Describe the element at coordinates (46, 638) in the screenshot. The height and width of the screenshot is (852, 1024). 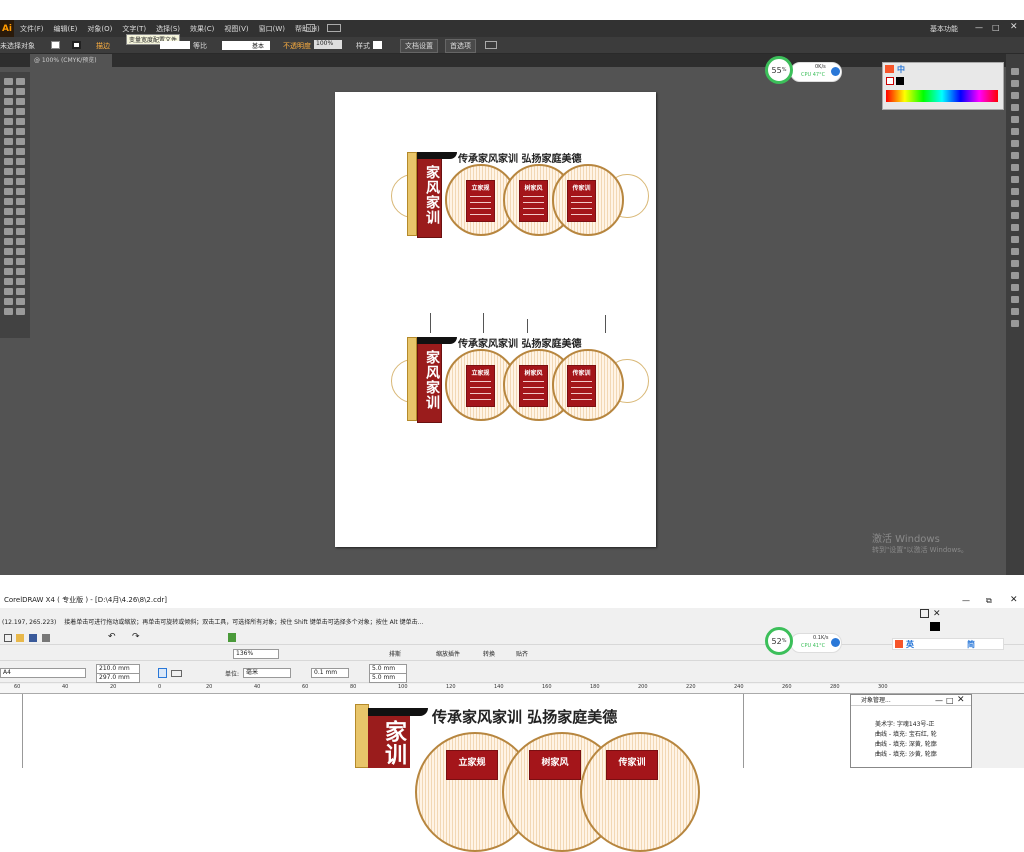
I see `print-icon` at that location.